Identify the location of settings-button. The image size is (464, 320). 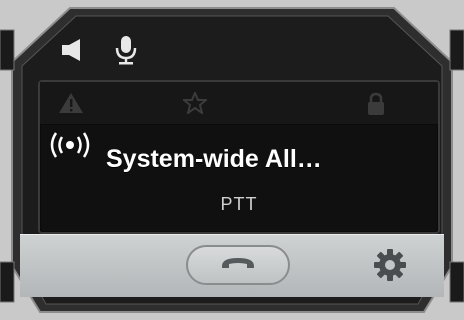
(390, 267).